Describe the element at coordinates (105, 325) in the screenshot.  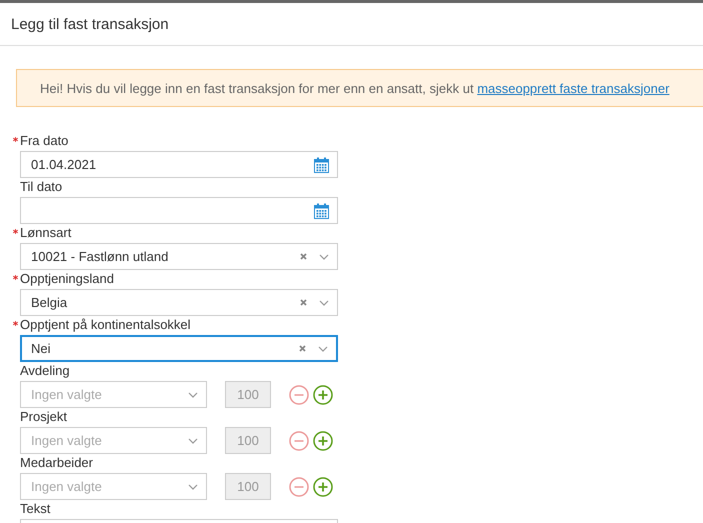
I see `field-label: Opptjent på kontinentalsokkel` at that location.